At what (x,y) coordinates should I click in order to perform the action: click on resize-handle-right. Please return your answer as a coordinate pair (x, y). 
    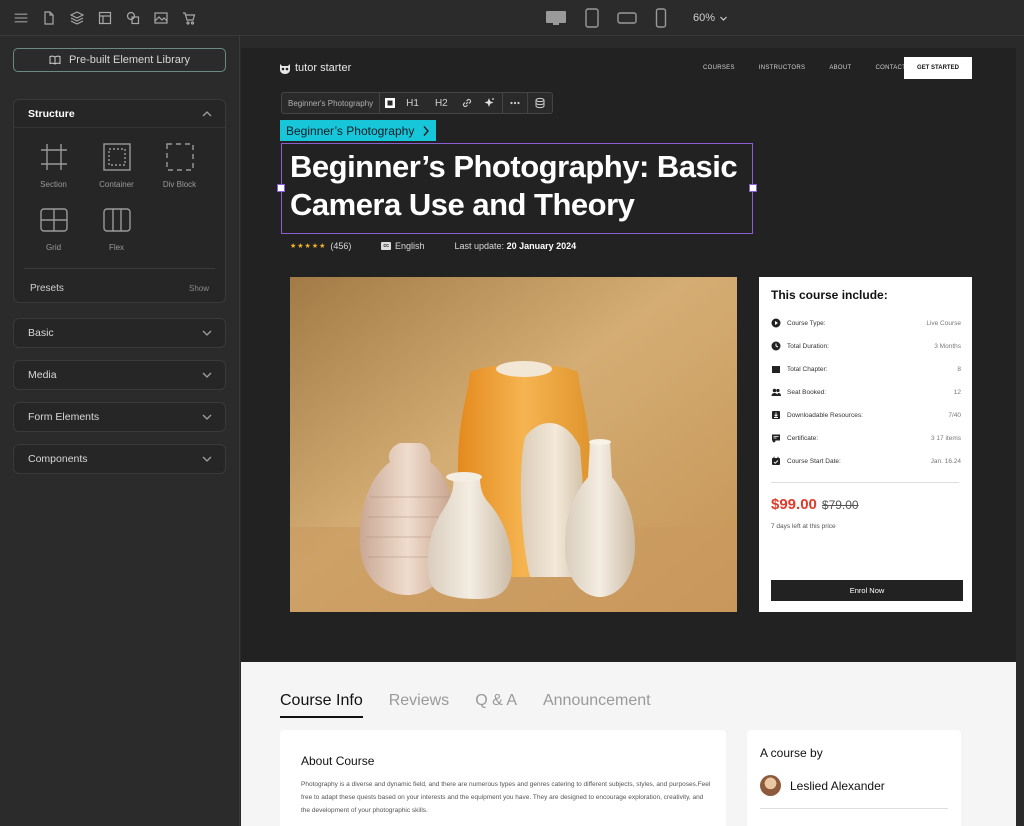
    Looking at the image, I should click on (753, 188).